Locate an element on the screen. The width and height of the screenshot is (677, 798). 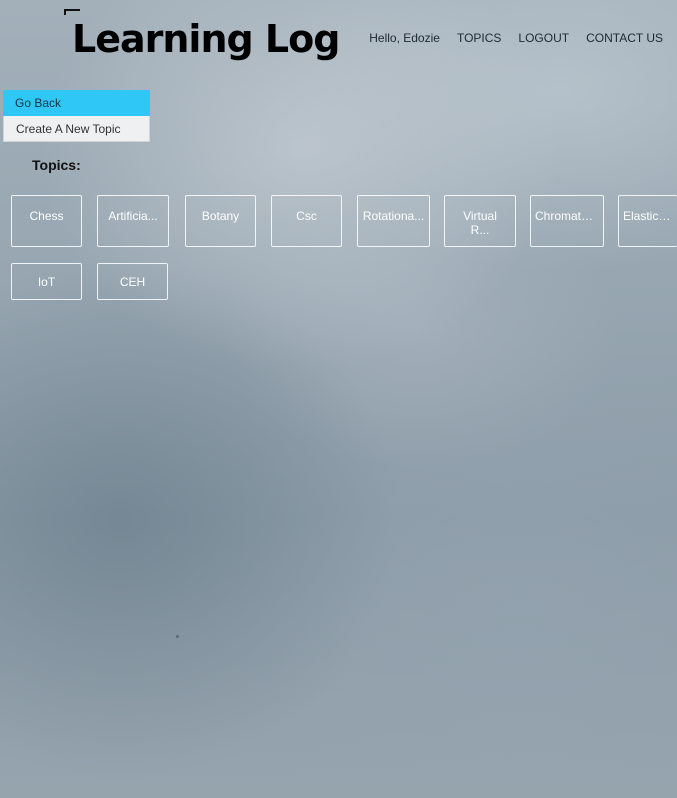
background-dot is located at coordinates (177, 636).